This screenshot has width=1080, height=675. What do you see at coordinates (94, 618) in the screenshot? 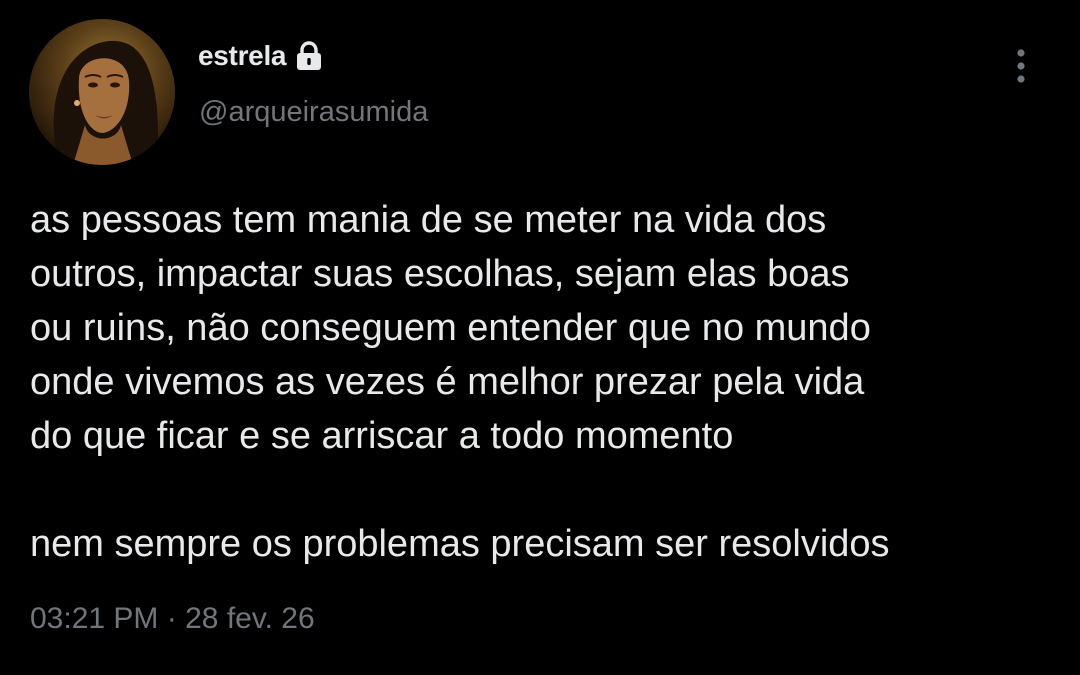
I see `tweet-time: 03:21 PM` at bounding box center [94, 618].